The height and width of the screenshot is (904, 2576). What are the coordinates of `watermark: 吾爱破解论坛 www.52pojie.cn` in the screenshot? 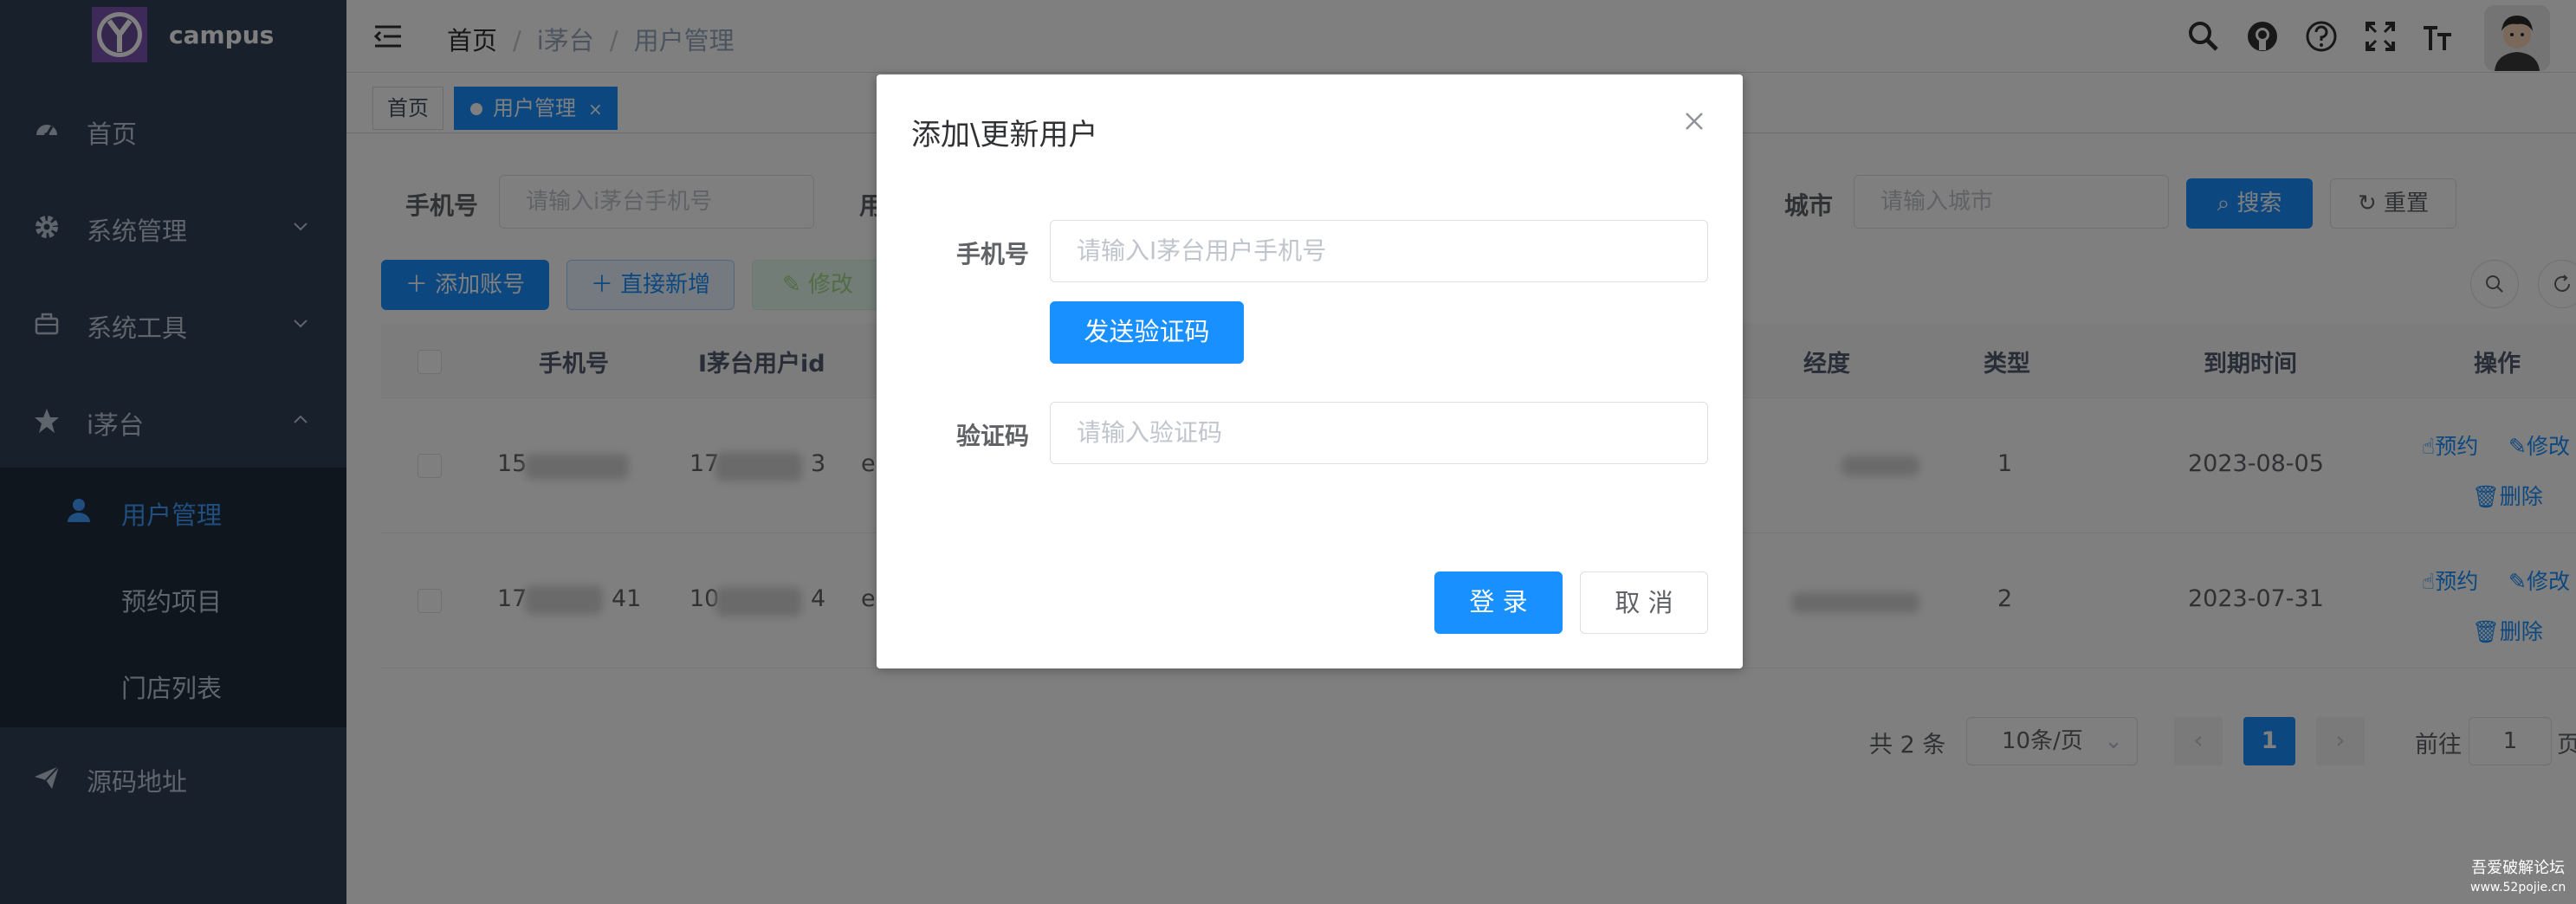 It's located at (2518, 878).